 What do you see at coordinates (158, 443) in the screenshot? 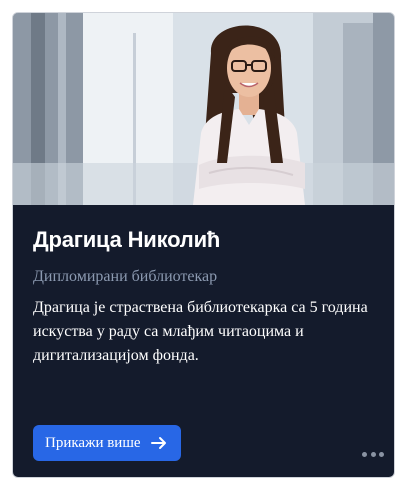
I see `arrow-right-icon` at bounding box center [158, 443].